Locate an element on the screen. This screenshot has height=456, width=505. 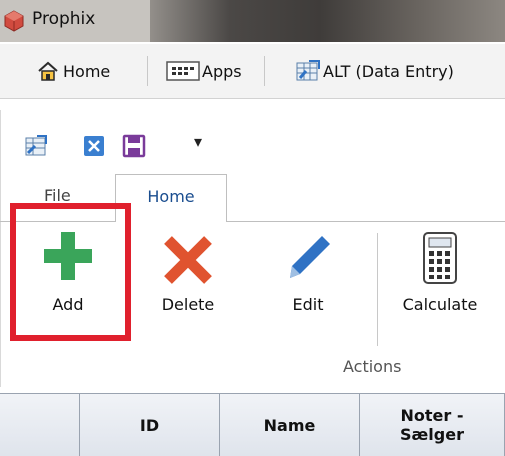
nav-apps-label: Apps is located at coordinates (222, 71).